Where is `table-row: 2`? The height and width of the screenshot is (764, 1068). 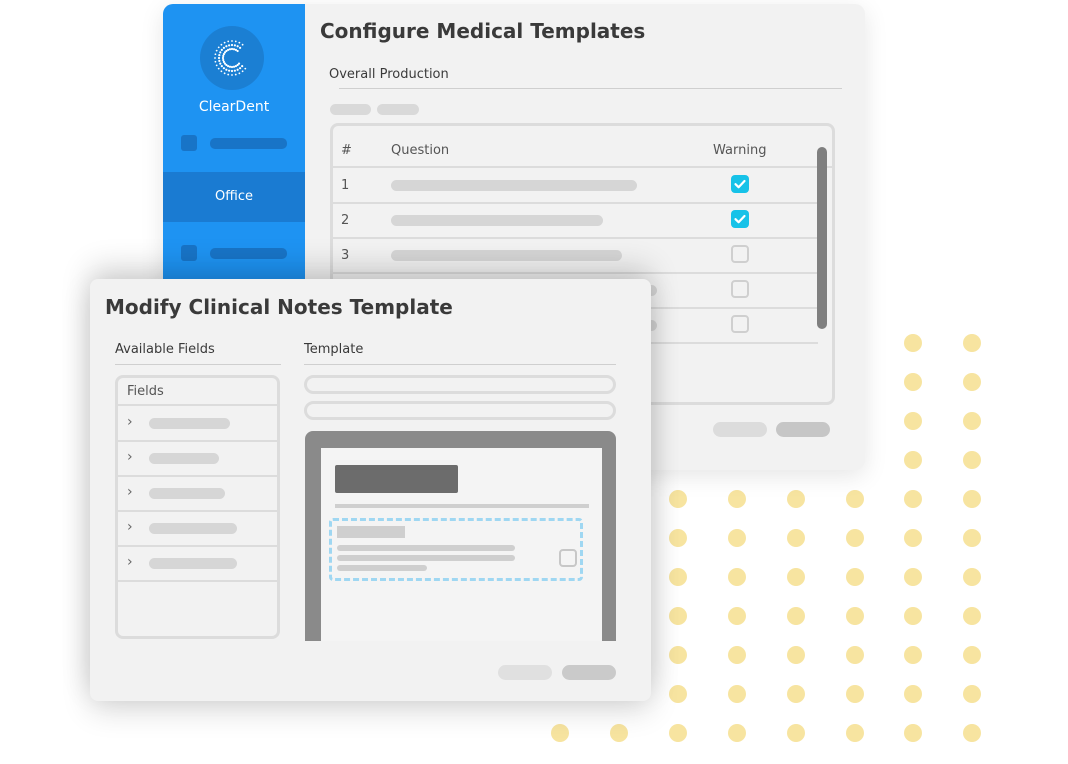
table-row: 2 is located at coordinates (575, 221).